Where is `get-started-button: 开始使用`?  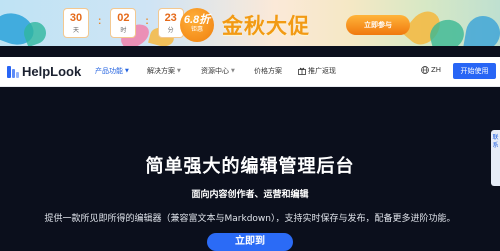
get-started-button: 开始使用 is located at coordinates (474, 71).